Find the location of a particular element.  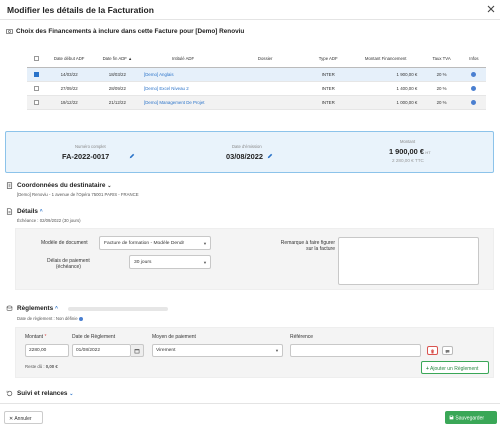

cell-end: 21/12/22 is located at coordinates (117, 102).